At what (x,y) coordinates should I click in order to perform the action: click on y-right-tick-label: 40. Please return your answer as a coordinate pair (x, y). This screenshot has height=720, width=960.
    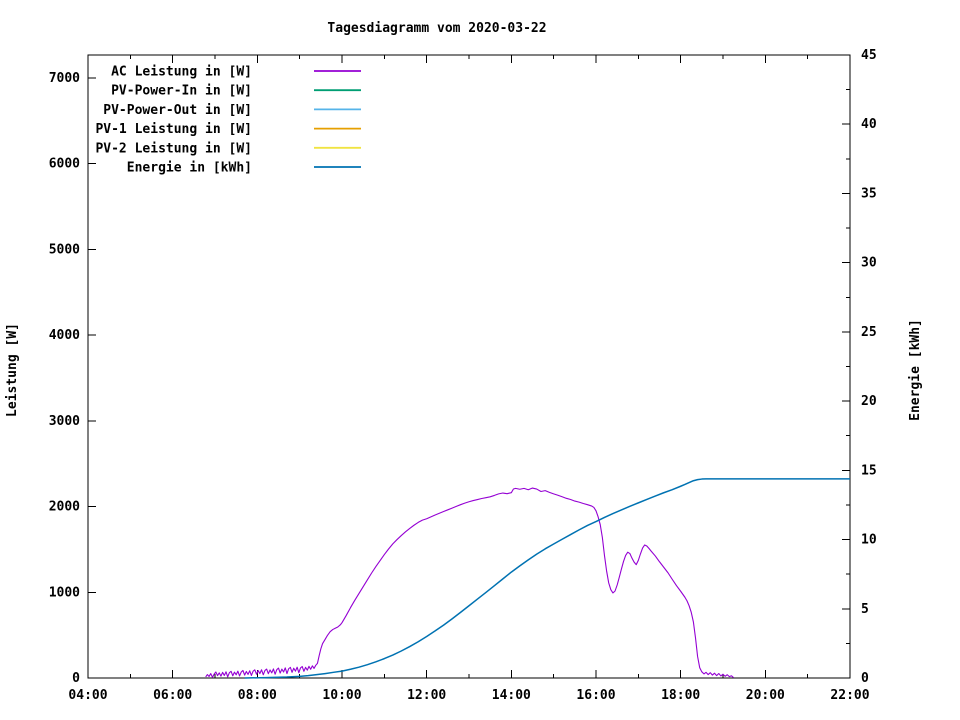
    Looking at the image, I should click on (869, 124).